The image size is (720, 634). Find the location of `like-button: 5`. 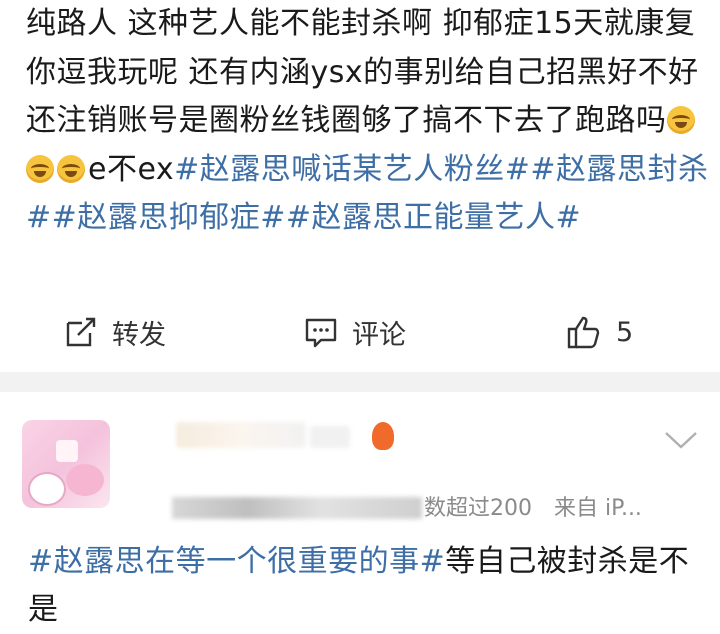

like-button: 5 is located at coordinates (599, 332).